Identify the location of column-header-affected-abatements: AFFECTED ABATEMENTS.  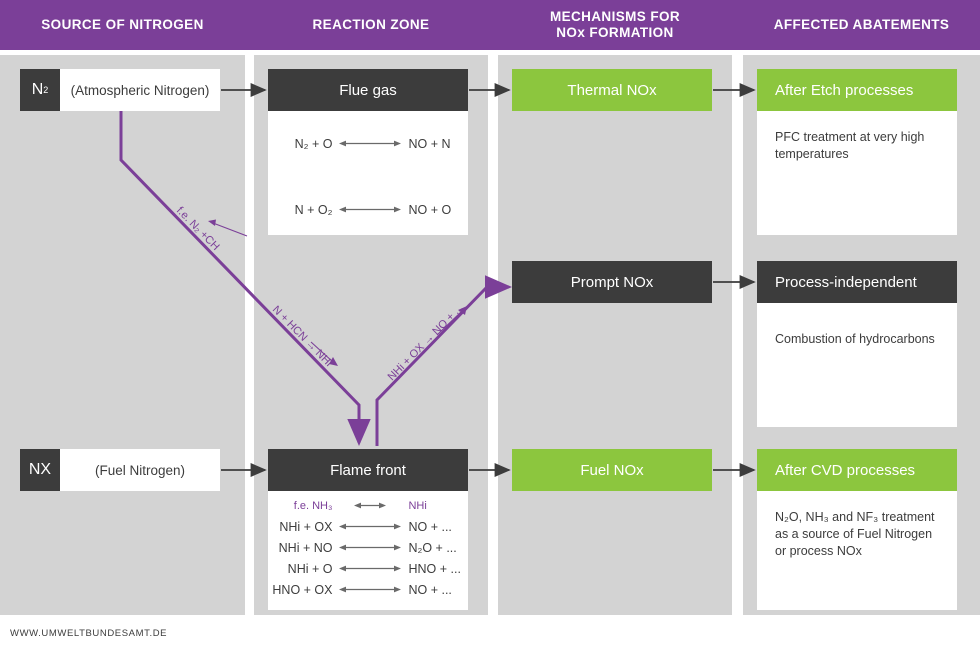
(861, 25).